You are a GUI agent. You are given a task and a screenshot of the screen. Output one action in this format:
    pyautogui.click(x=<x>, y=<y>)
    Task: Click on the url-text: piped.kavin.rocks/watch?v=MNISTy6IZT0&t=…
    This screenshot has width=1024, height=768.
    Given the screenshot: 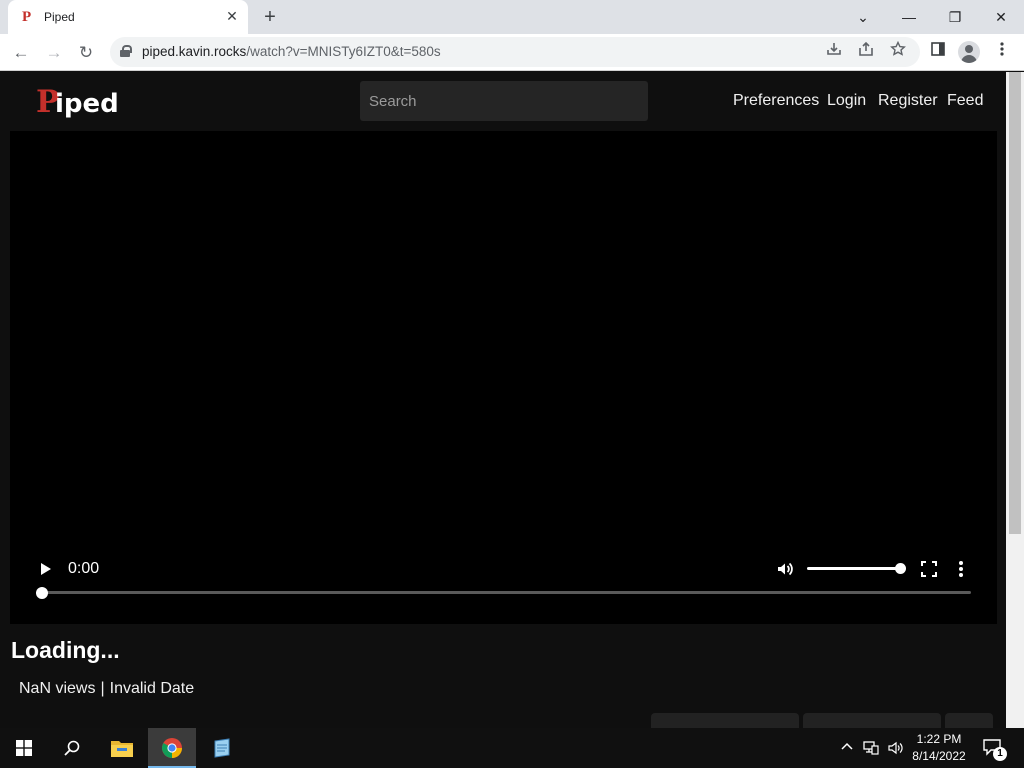 What is the action you would take?
    pyautogui.click(x=291, y=51)
    